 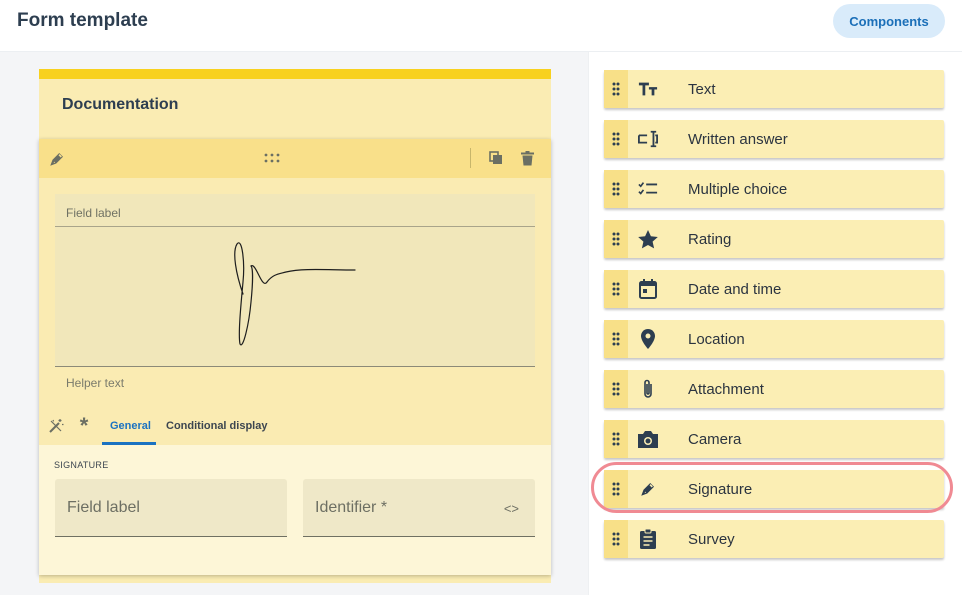 I want to click on signature-pad: Field label, so click(x=295, y=280).